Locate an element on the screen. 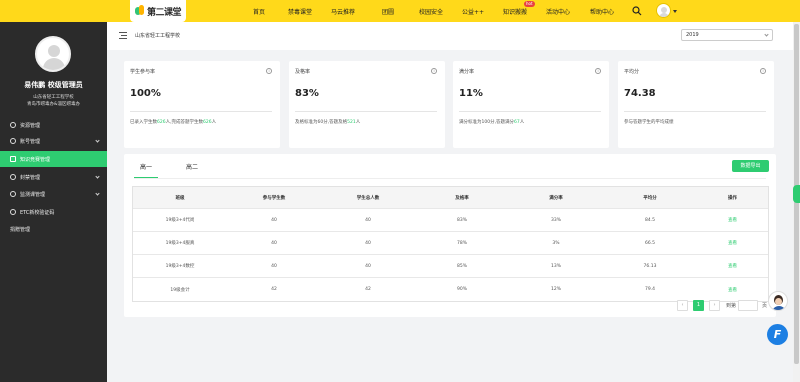 The height and width of the screenshot is (382, 800). prev-page-button: ‹ is located at coordinates (682, 305).